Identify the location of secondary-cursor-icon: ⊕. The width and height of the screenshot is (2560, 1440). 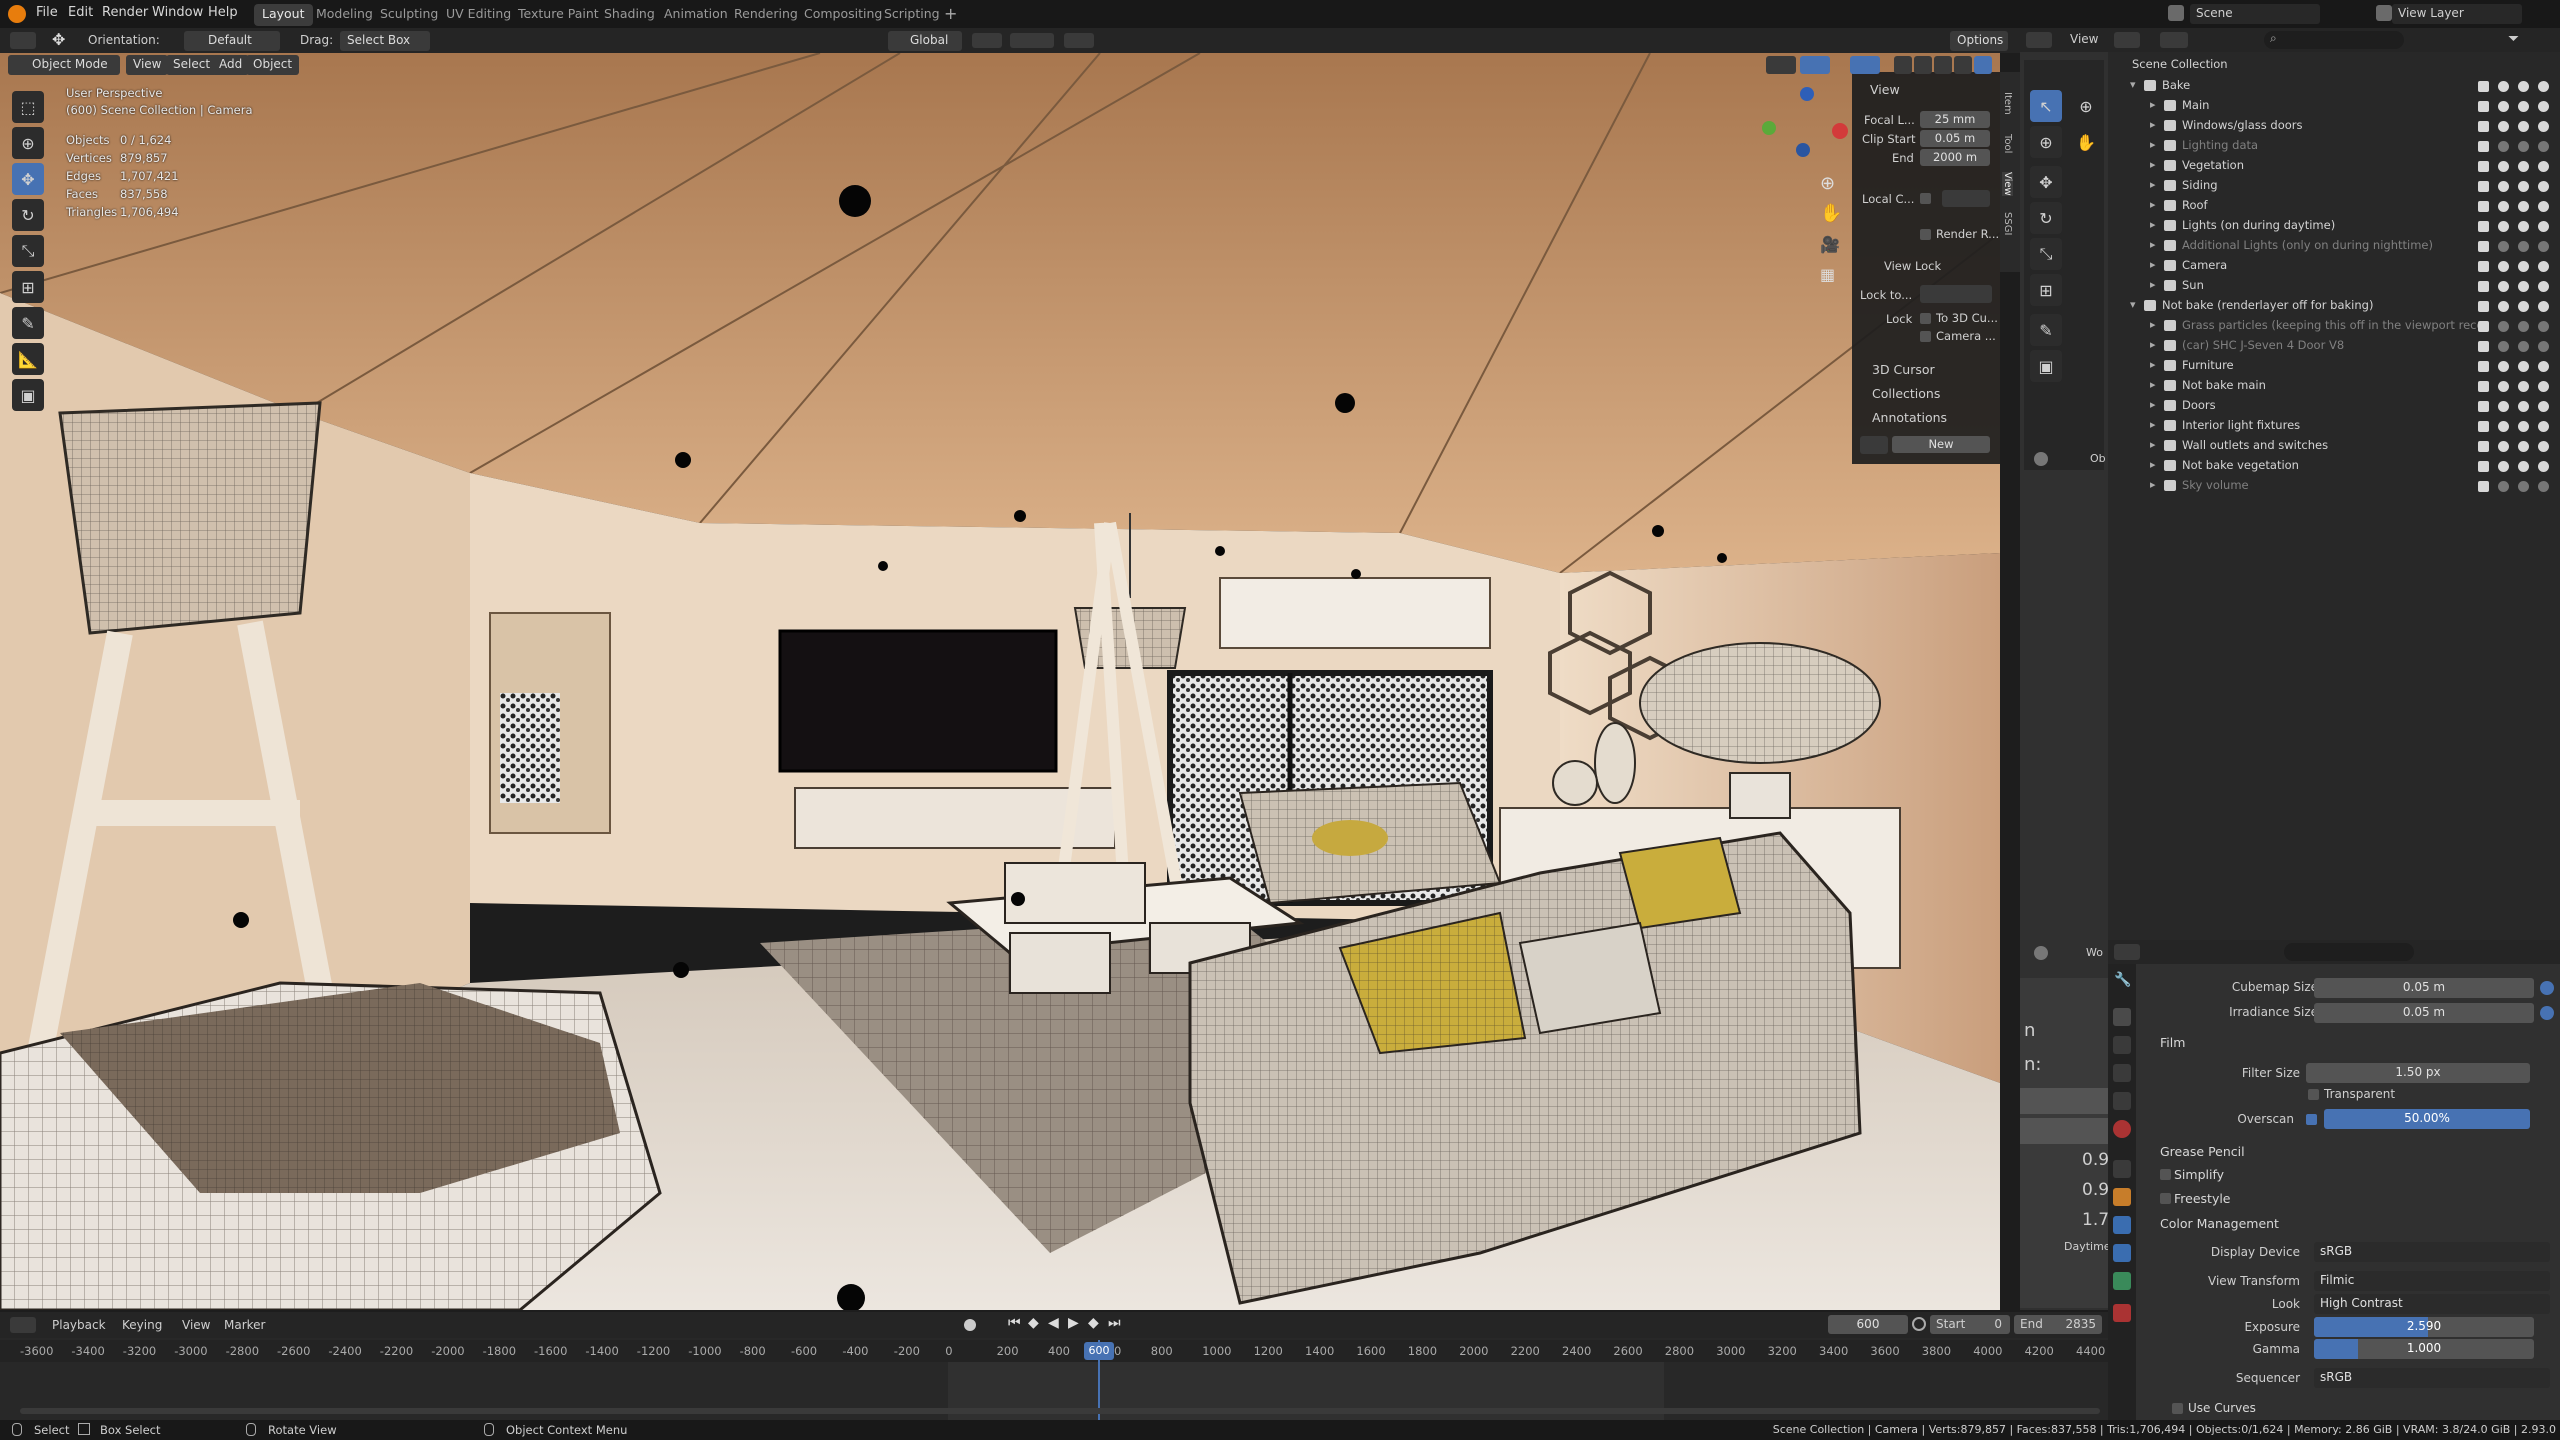
(2046, 142).